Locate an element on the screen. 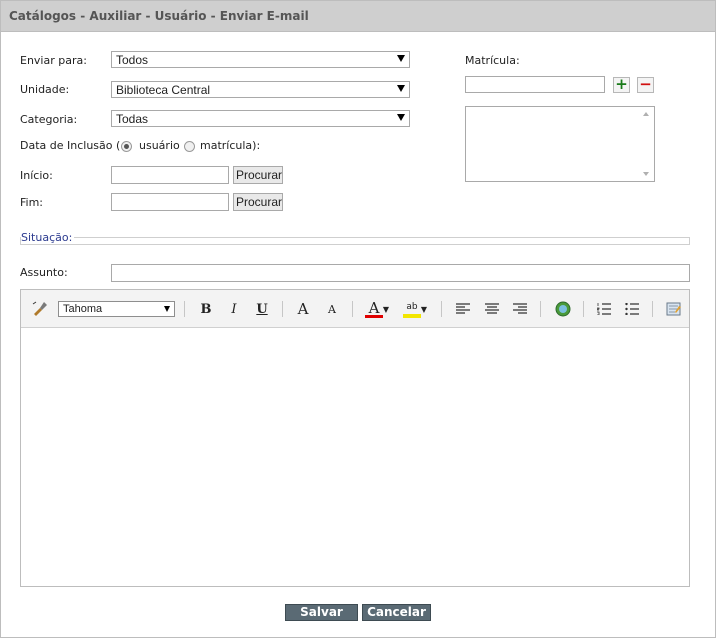  matricula-list-scrollbar is located at coordinates (646, 144).